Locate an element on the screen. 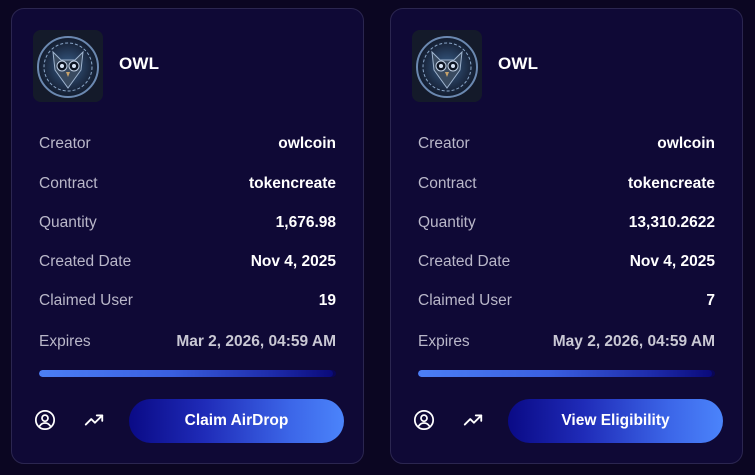 The width and height of the screenshot is (755, 475). expires-row: Expires May 2, 2026, 04:59 AM is located at coordinates (566, 342).